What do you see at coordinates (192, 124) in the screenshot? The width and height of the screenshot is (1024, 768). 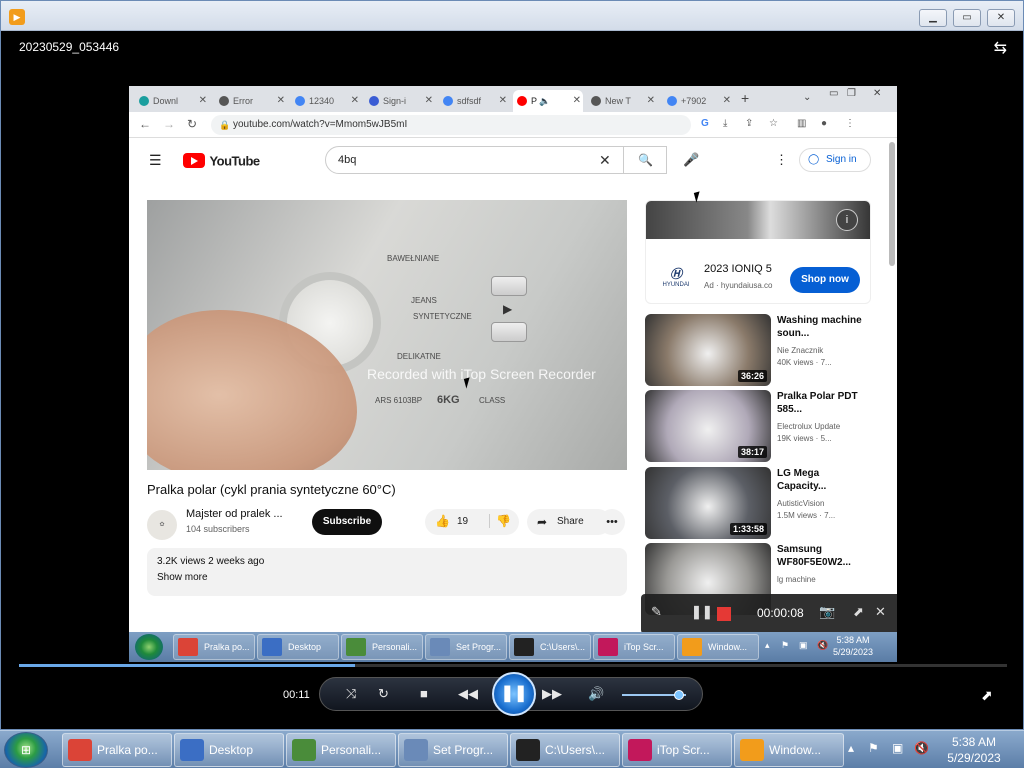 I see `reload-button: ↻` at bounding box center [192, 124].